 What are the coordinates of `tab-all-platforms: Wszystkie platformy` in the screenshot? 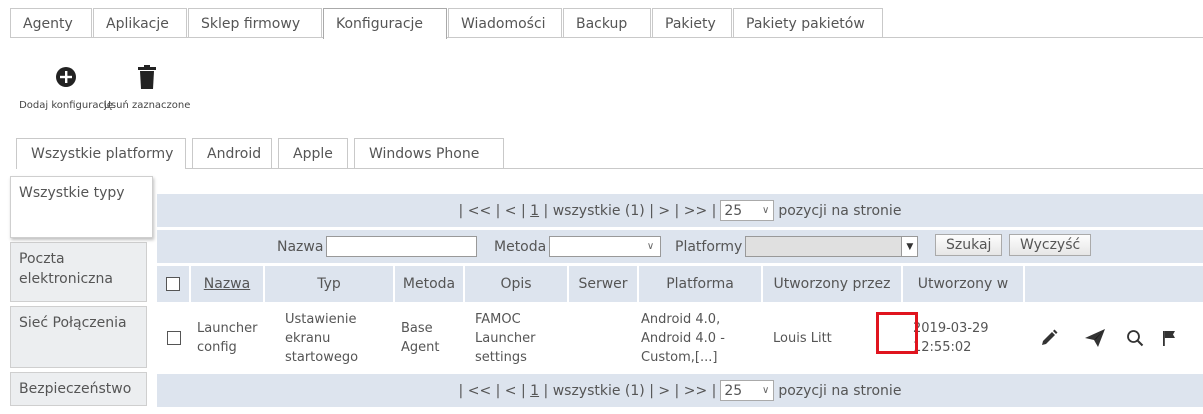 It's located at (101, 153).